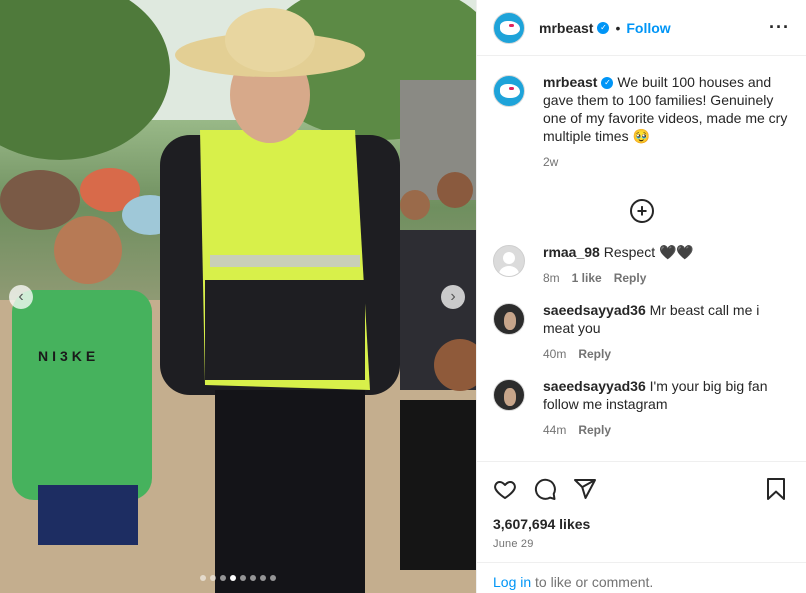 Image resolution: width=806 pixels, height=593 pixels. Describe the element at coordinates (571, 252) in the screenshot. I see `comment-username: rmaa_98` at that location.